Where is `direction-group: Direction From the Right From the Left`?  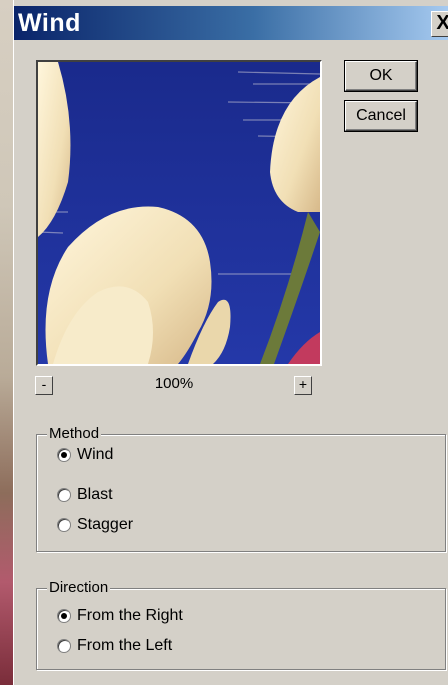 direction-group: Direction From the Right From the Left is located at coordinates (241, 624).